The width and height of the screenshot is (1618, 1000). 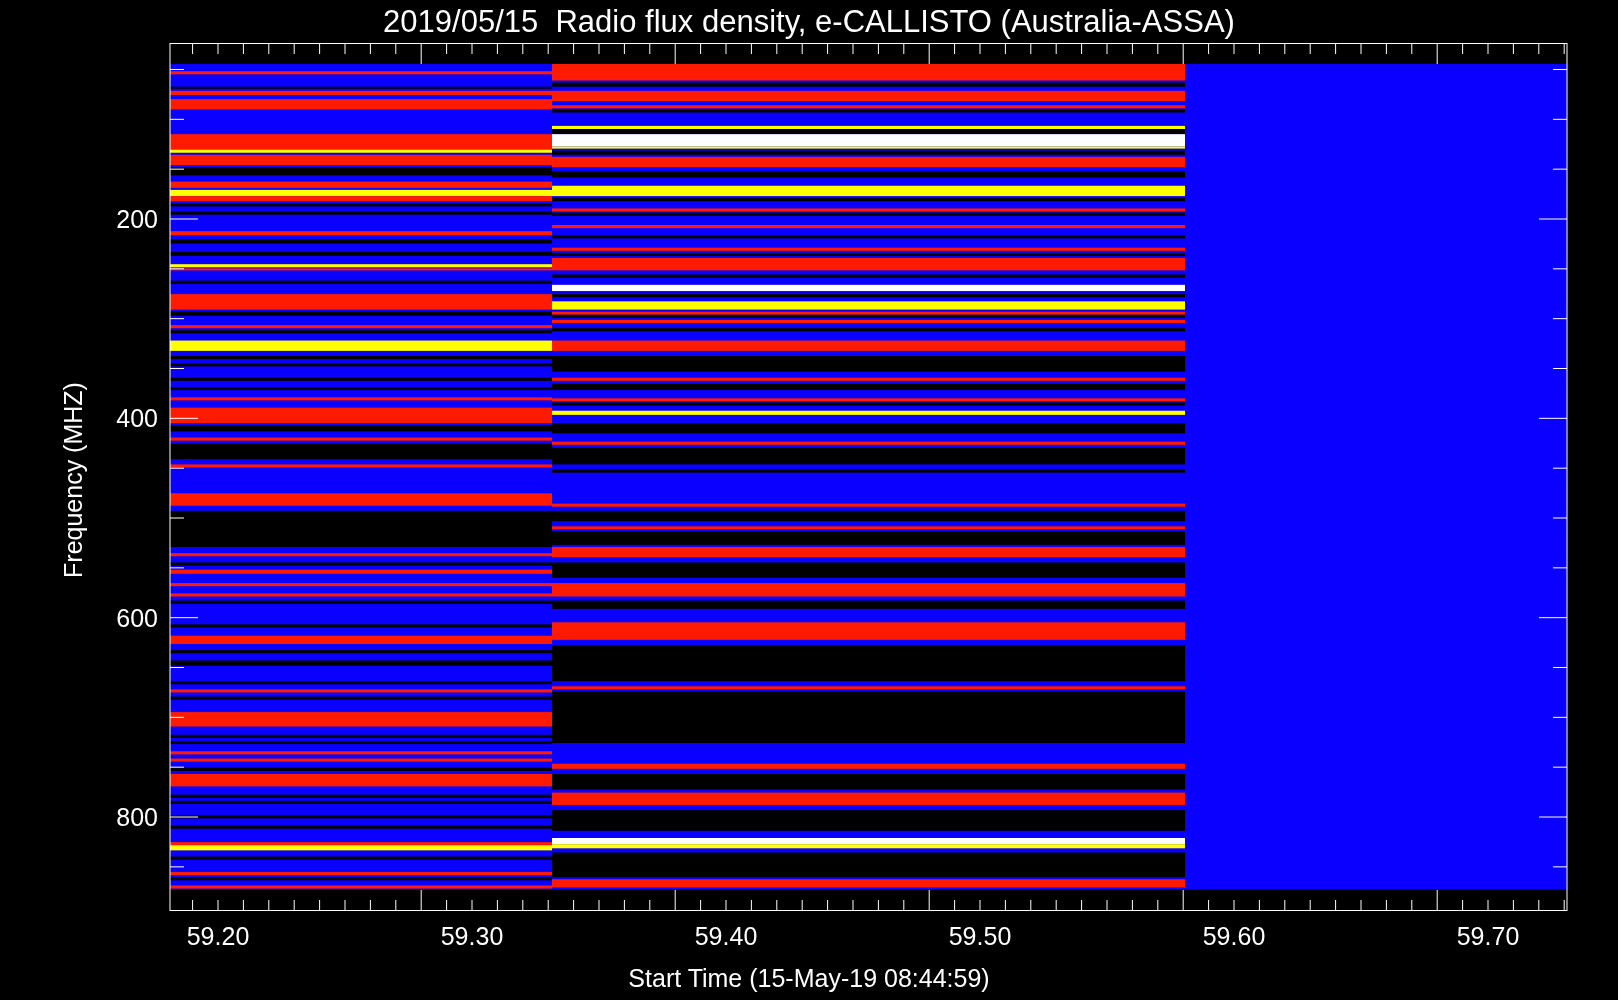 What do you see at coordinates (980, 936) in the screenshot?
I see `x-tick-label: 59.50` at bounding box center [980, 936].